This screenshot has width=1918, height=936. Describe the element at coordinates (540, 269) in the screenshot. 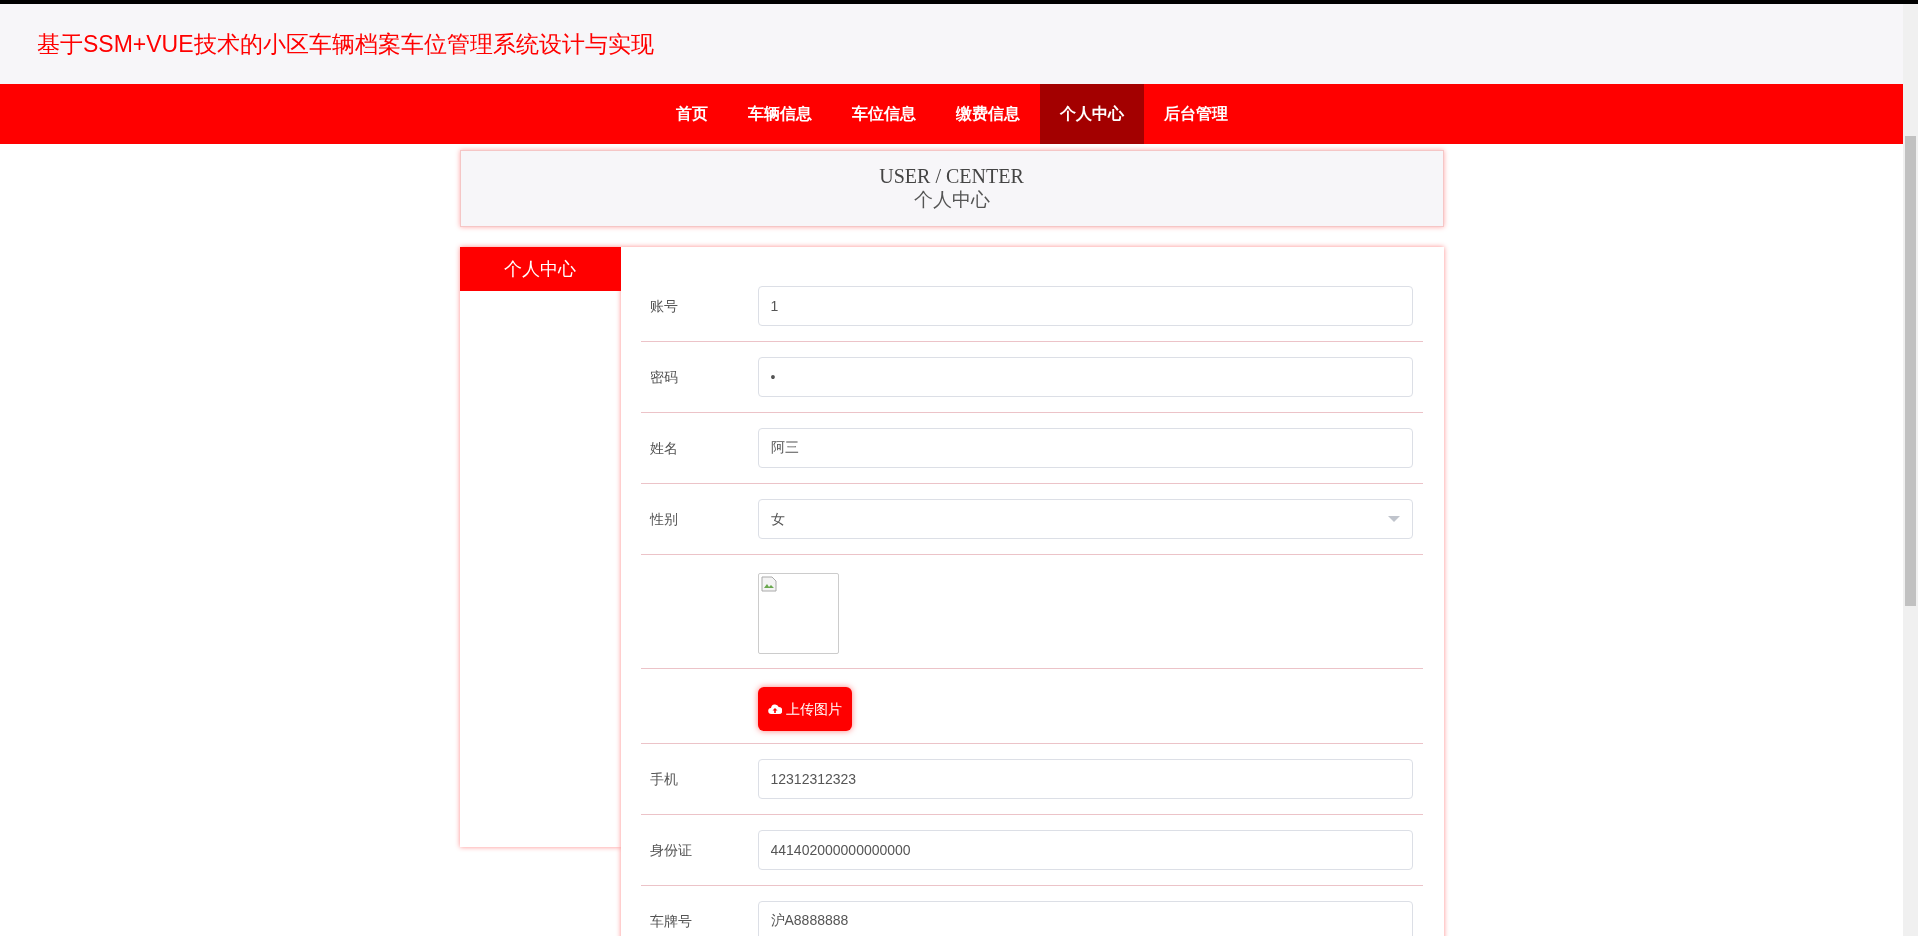

I see `sidebar-title: 个人中心` at that location.